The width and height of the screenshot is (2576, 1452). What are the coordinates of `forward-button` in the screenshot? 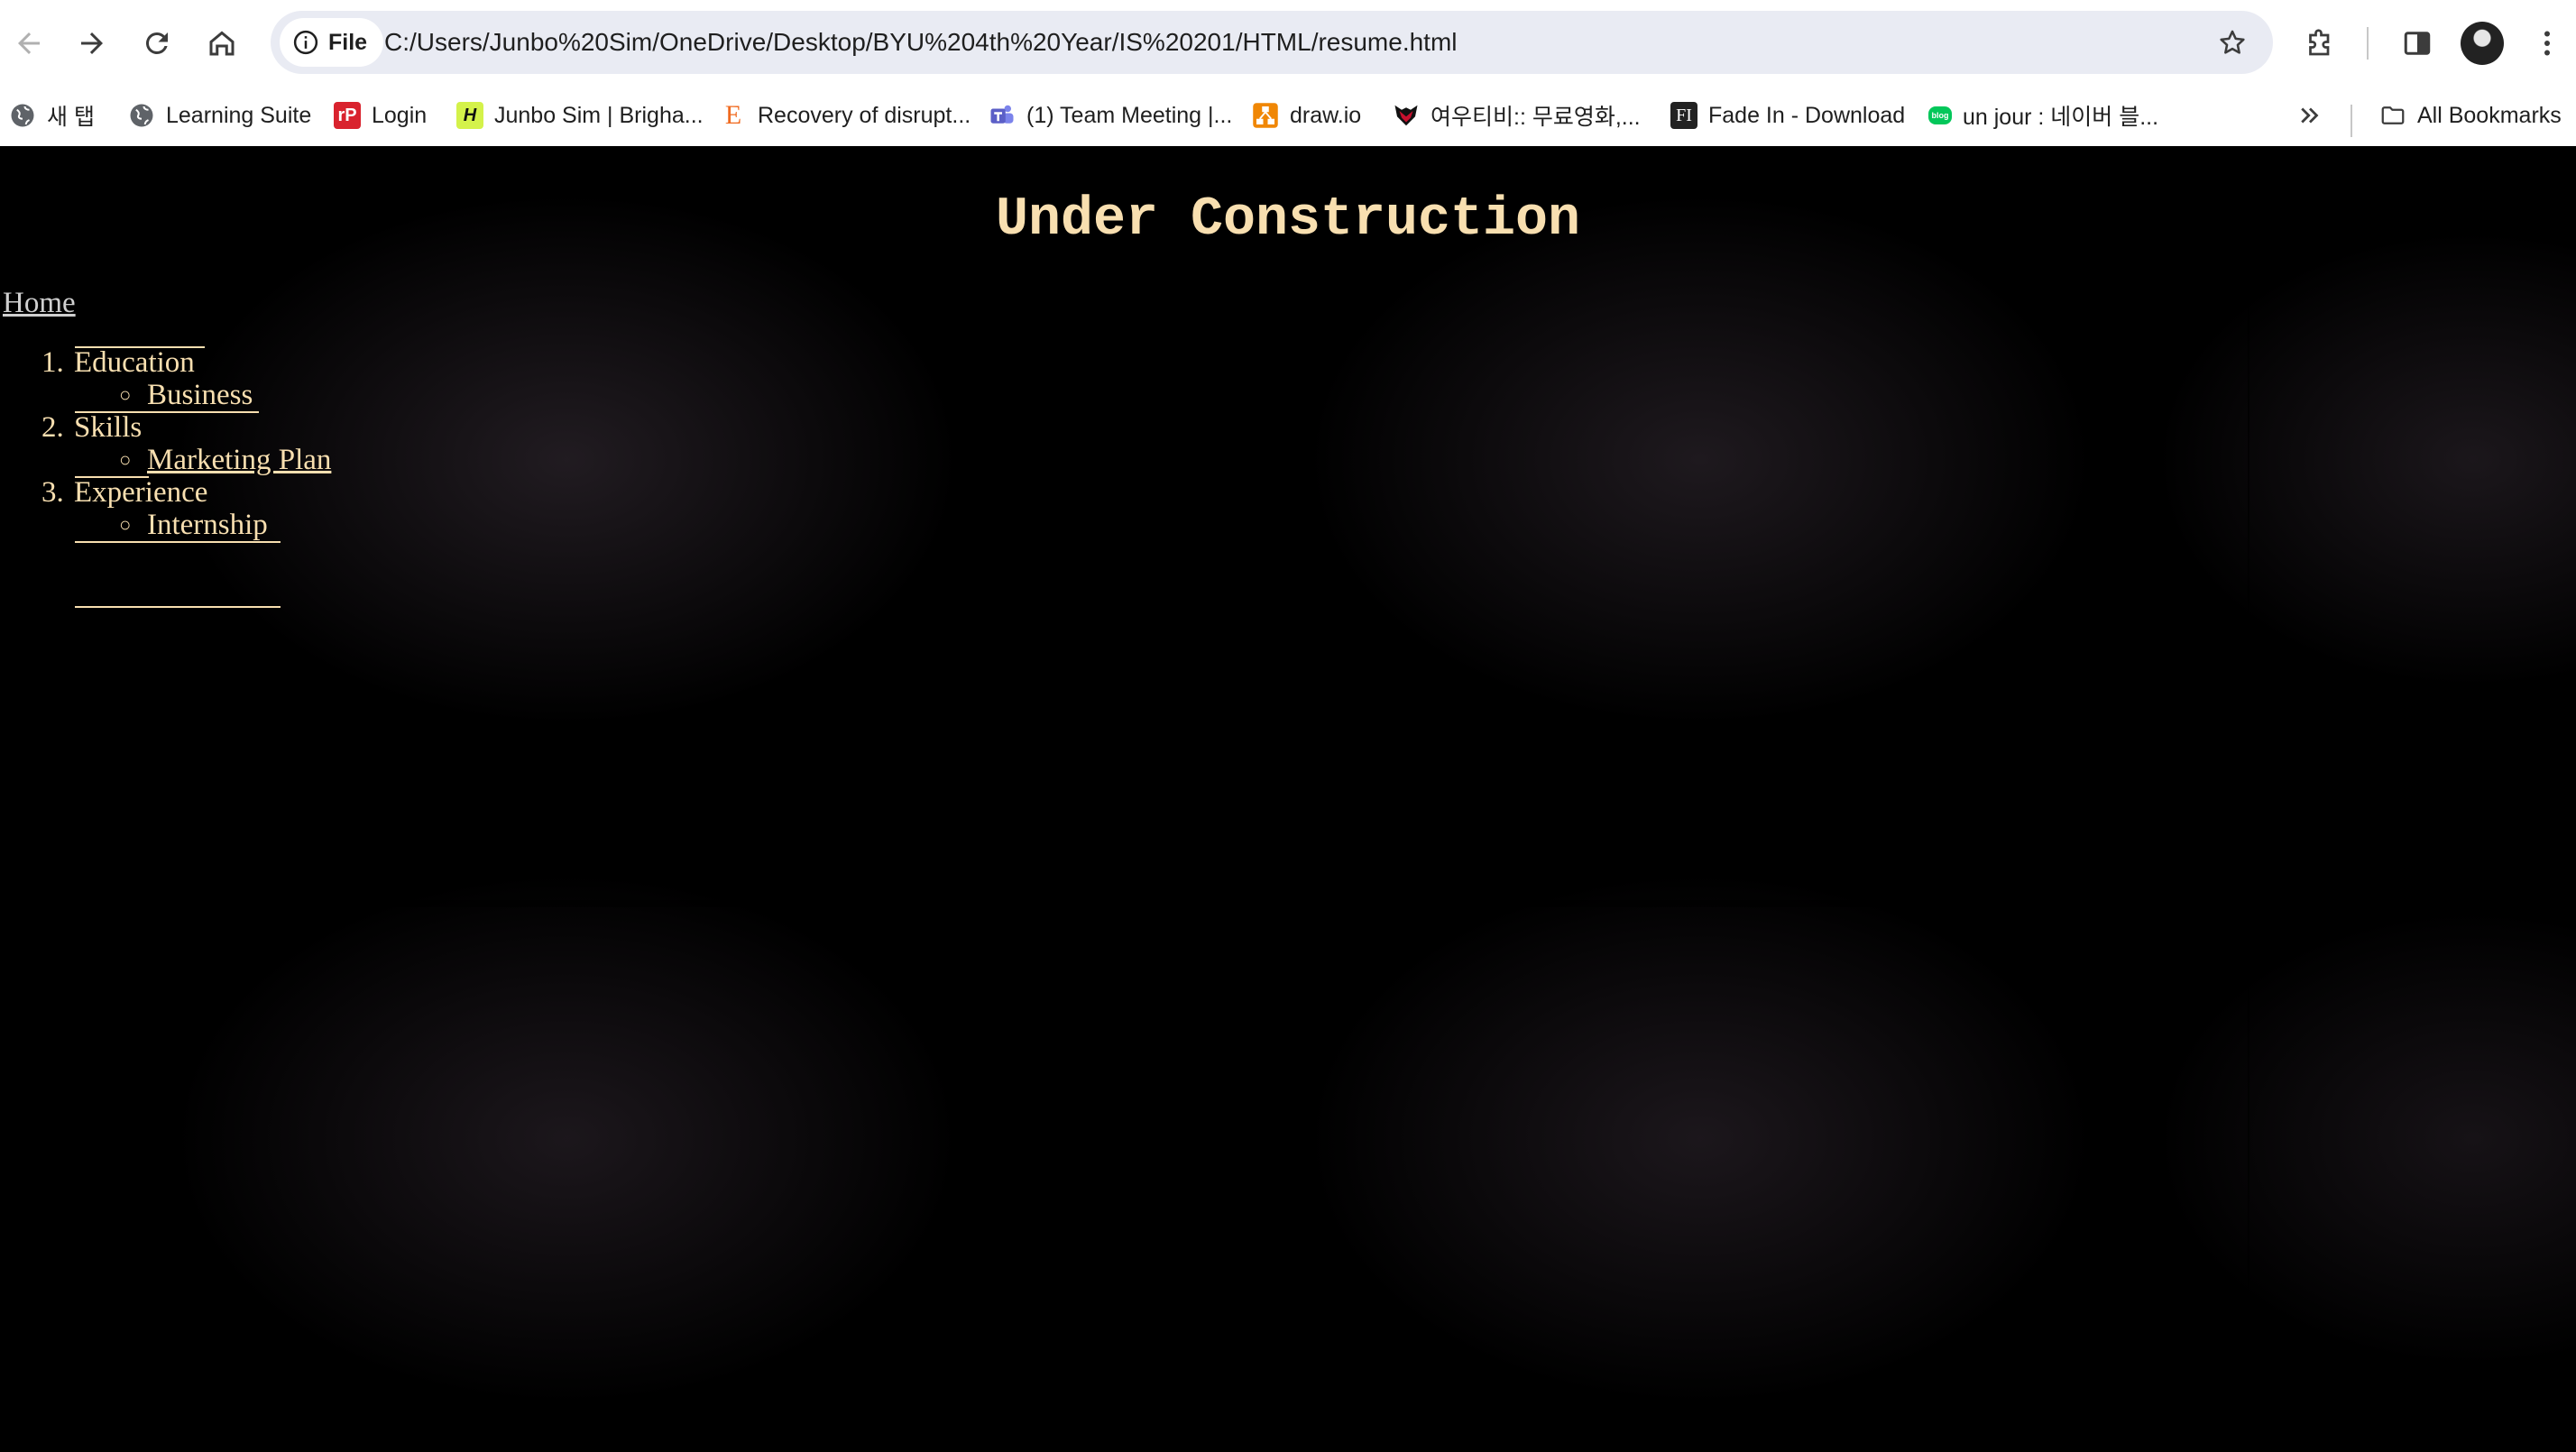 It's located at (92, 43).